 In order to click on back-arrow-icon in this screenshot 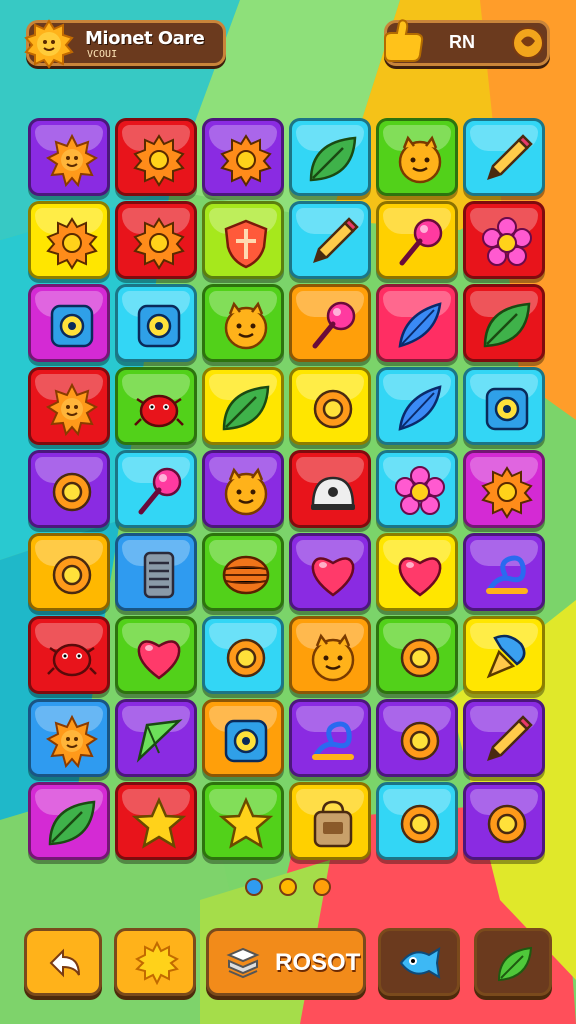, I will do `click(64, 963)`.